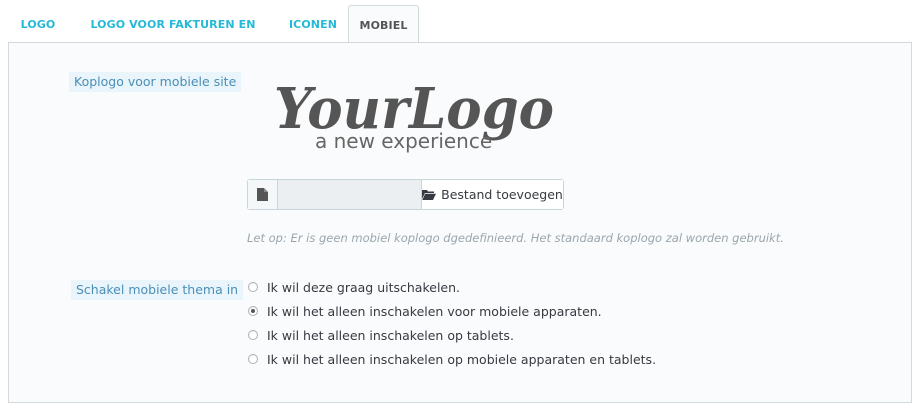 The image size is (921, 416). Describe the element at coordinates (383, 24) in the screenshot. I see `tab-mobile: MOBIEL` at that location.